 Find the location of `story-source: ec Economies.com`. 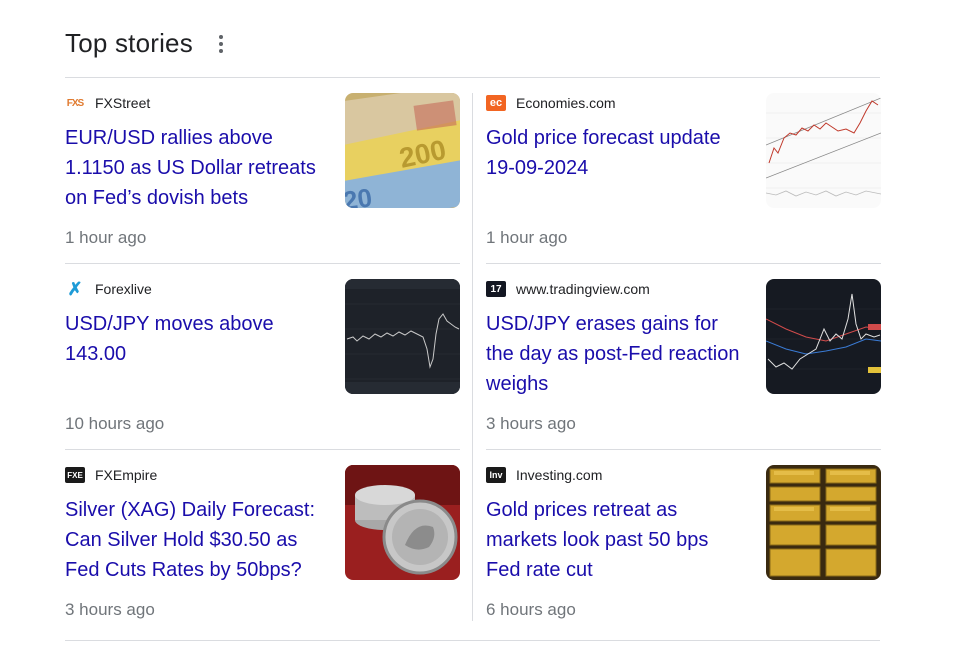

story-source: ec Economies.com is located at coordinates (551, 103).